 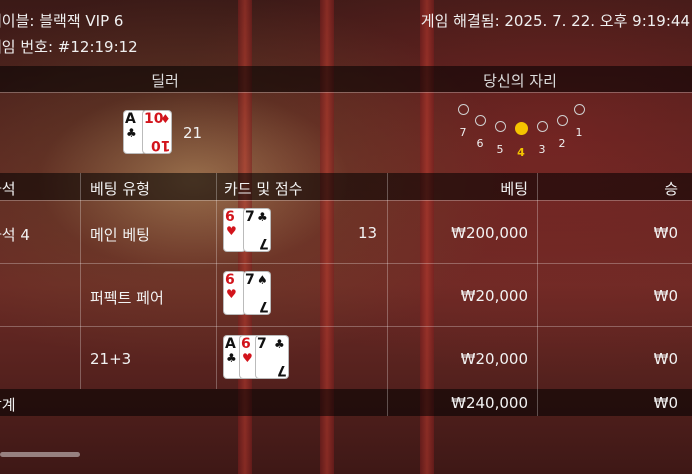 What do you see at coordinates (193, 133) in the screenshot?
I see `dealer-score: 21` at bounding box center [193, 133].